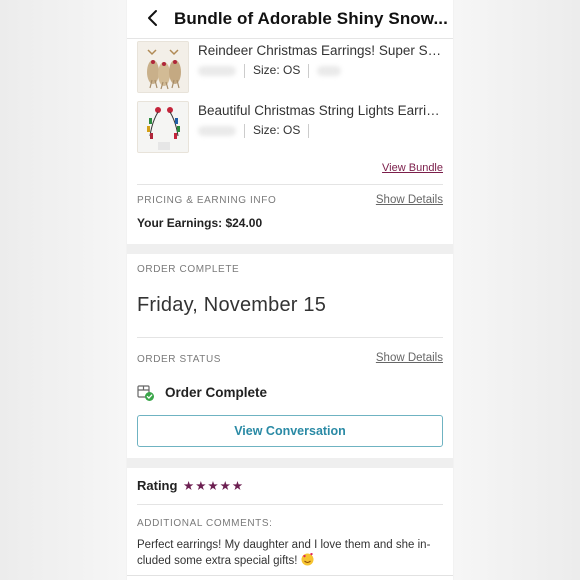 The width and height of the screenshot is (580, 580). Describe the element at coordinates (409, 358) in the screenshot. I see `status-show-details-link: Show Details` at that location.